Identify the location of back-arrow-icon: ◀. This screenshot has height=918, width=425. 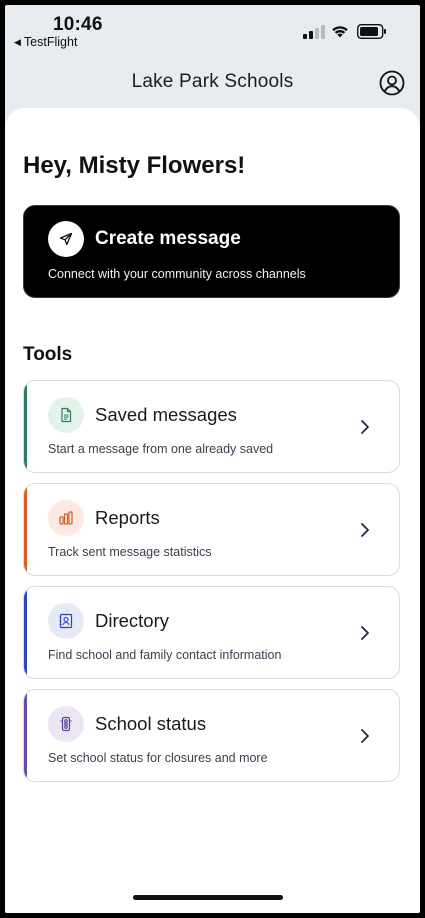
(17, 41).